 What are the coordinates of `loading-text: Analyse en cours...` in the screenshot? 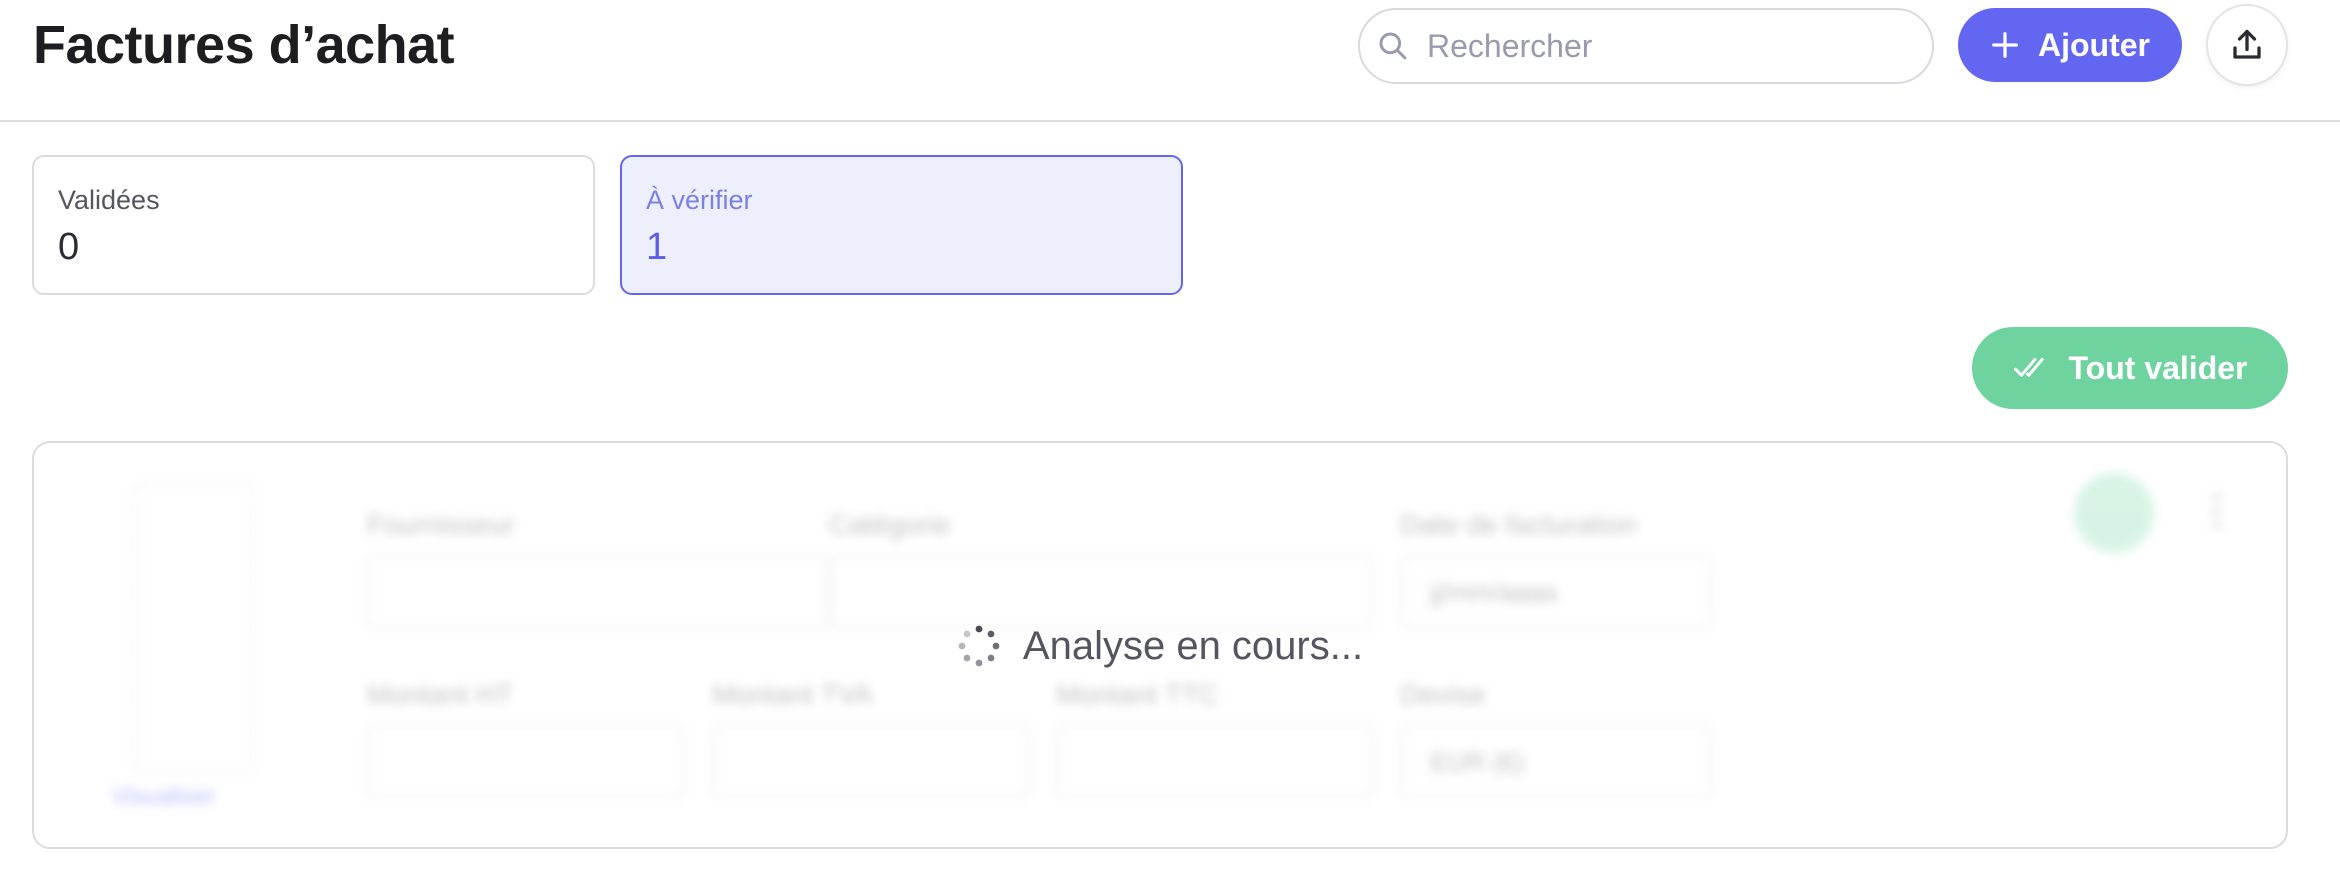 It's located at (1193, 645).